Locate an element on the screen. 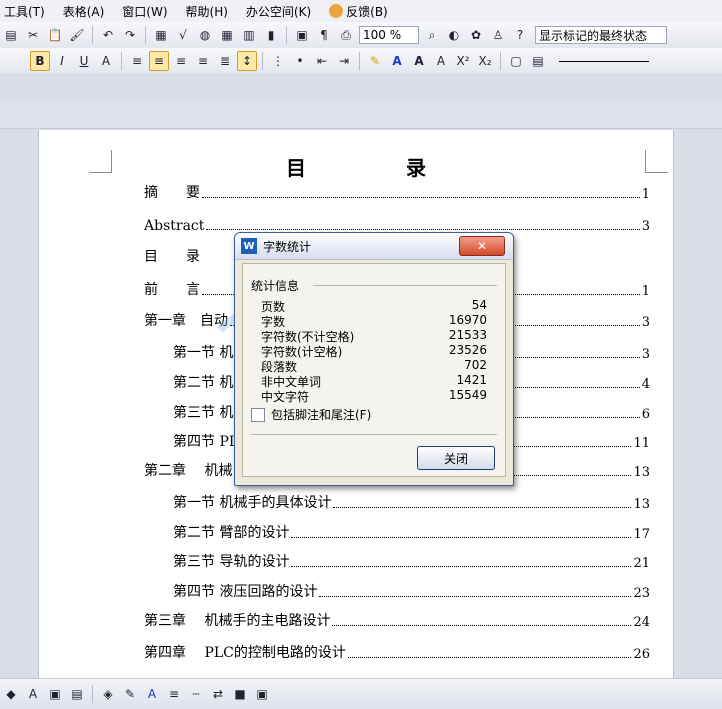 The width and height of the screenshot is (722, 709). toc-label: Abstract is located at coordinates (174, 226).